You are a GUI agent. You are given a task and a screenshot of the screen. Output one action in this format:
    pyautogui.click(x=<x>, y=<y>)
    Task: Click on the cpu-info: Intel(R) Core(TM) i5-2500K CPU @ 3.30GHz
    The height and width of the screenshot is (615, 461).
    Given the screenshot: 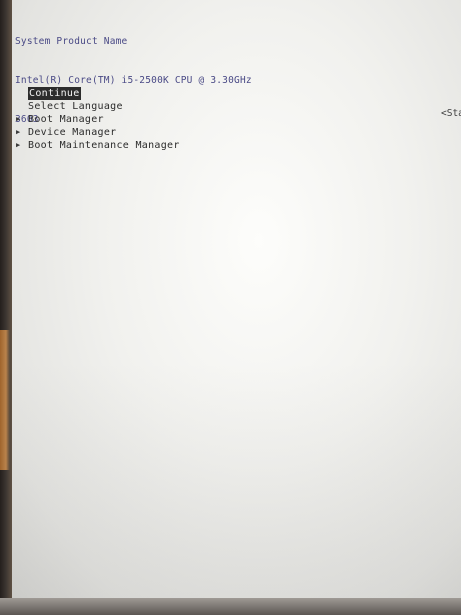 What is the action you would take?
    pyautogui.click(x=133, y=80)
    